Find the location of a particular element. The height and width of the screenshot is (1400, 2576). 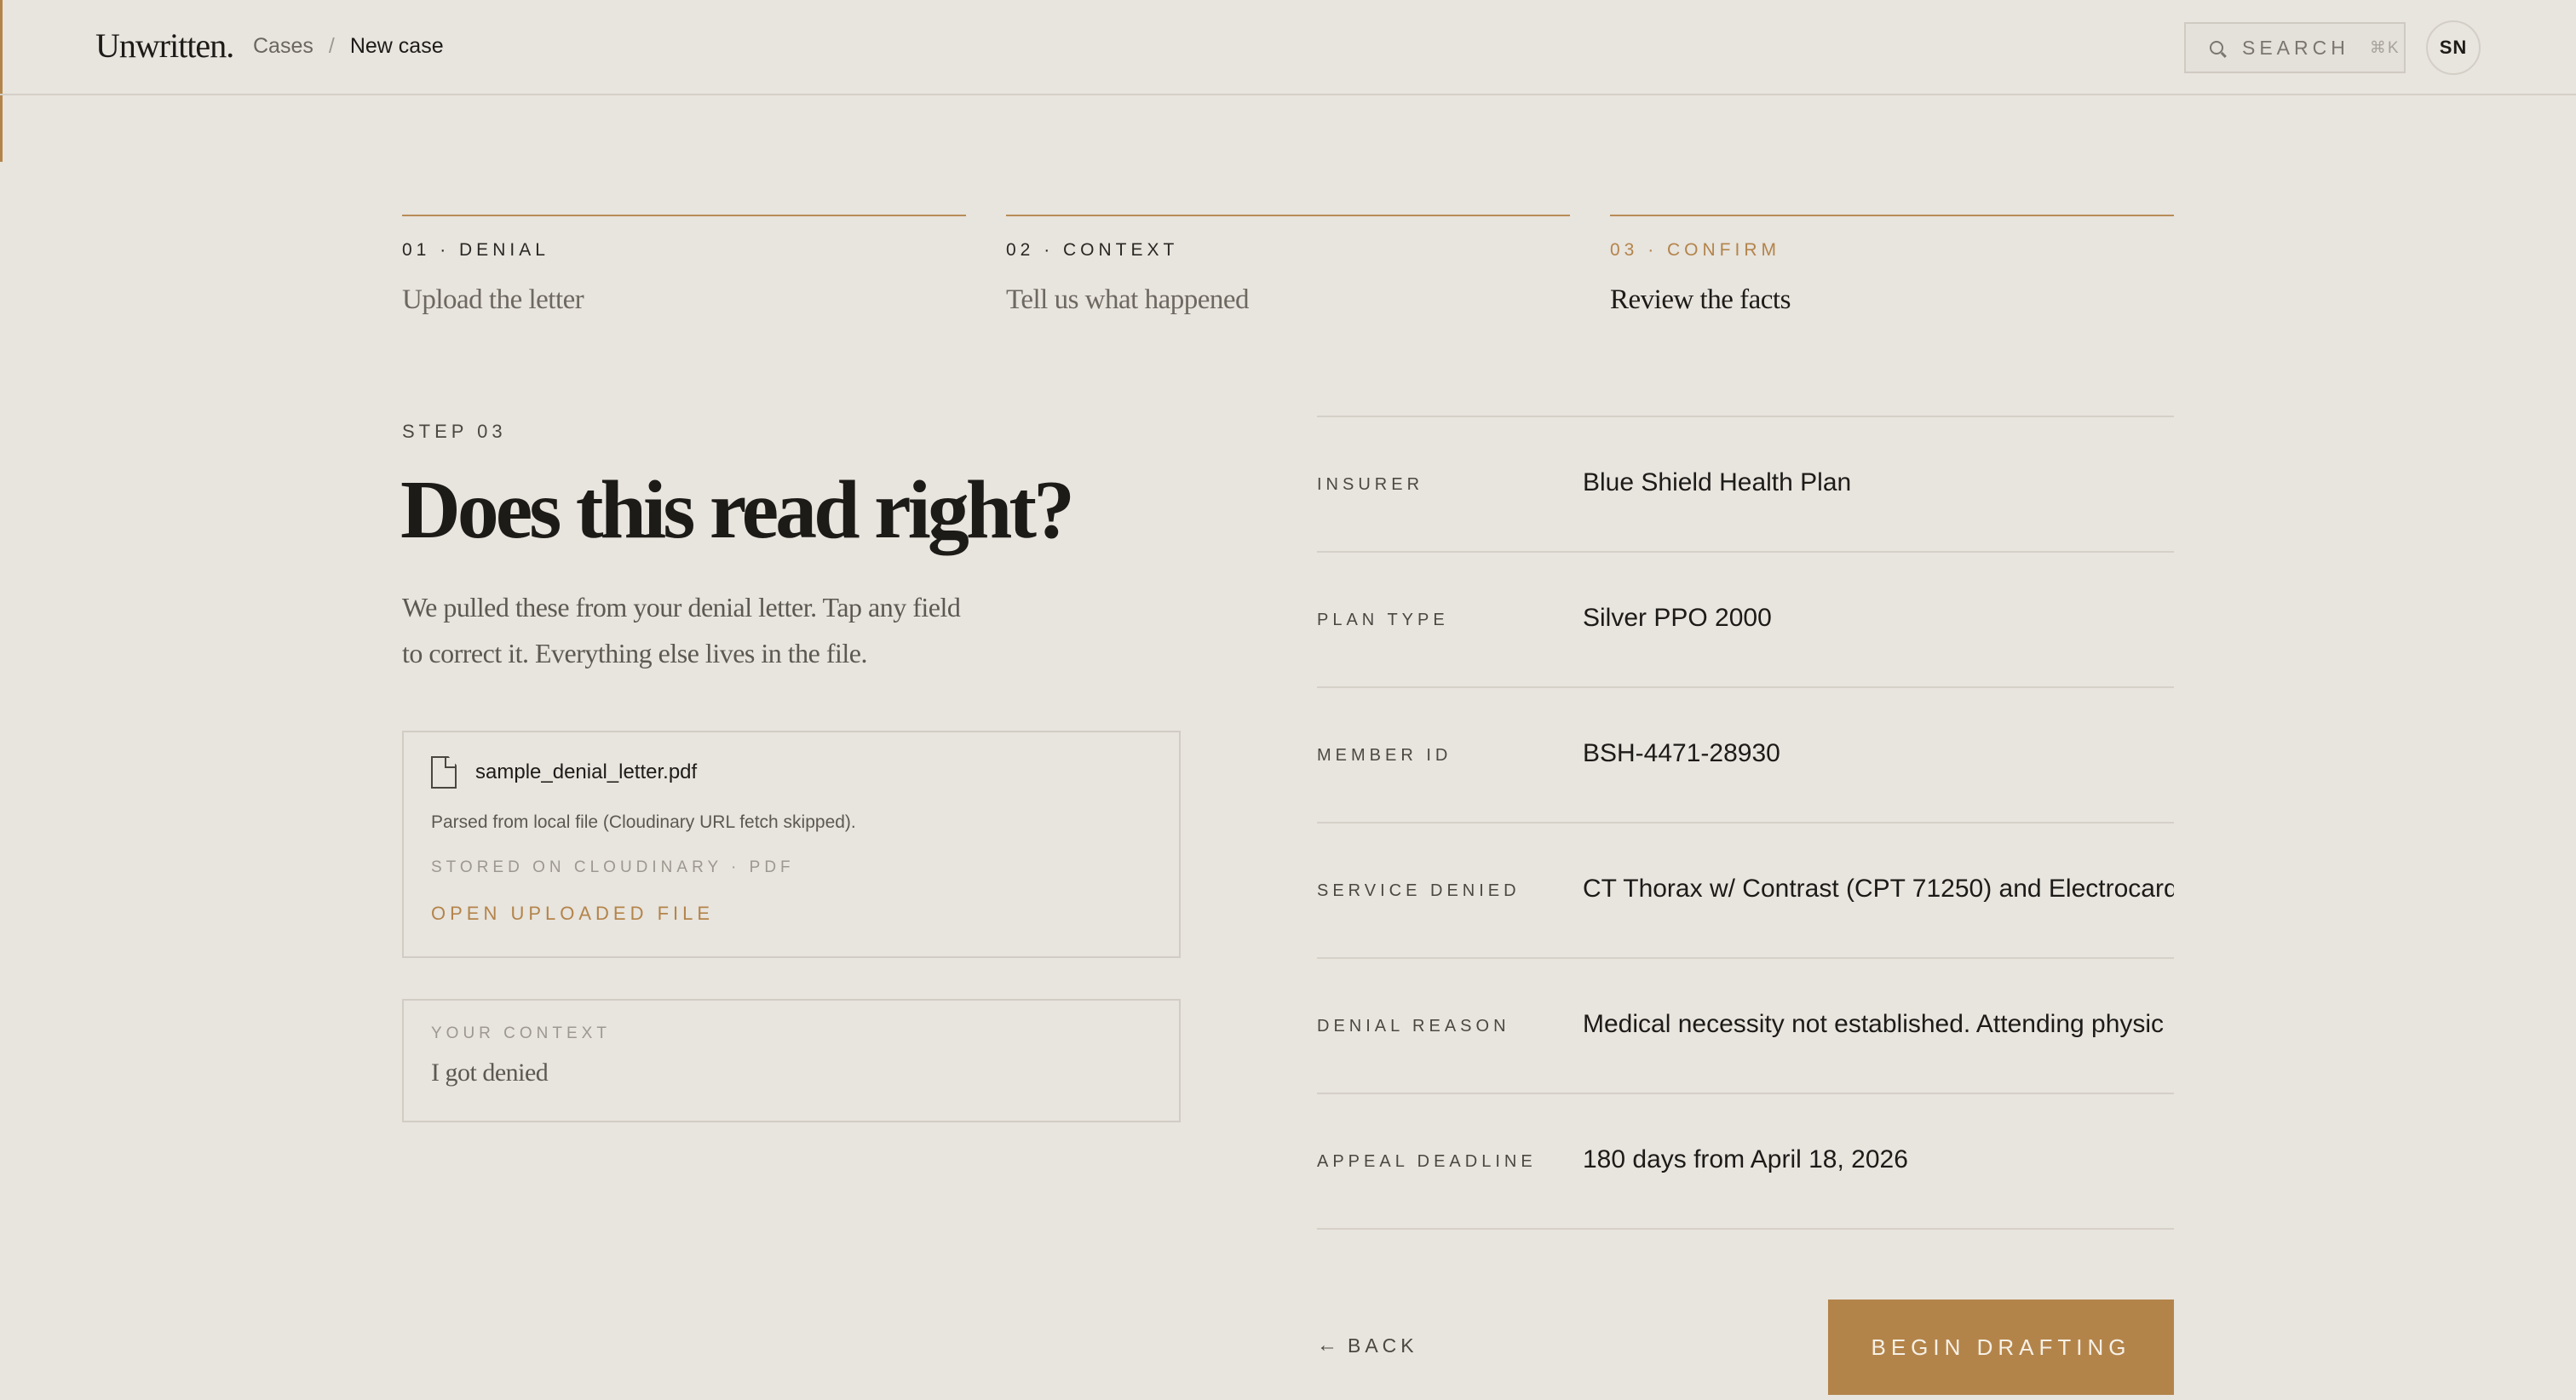

search-label: SEARCH is located at coordinates (2295, 48).